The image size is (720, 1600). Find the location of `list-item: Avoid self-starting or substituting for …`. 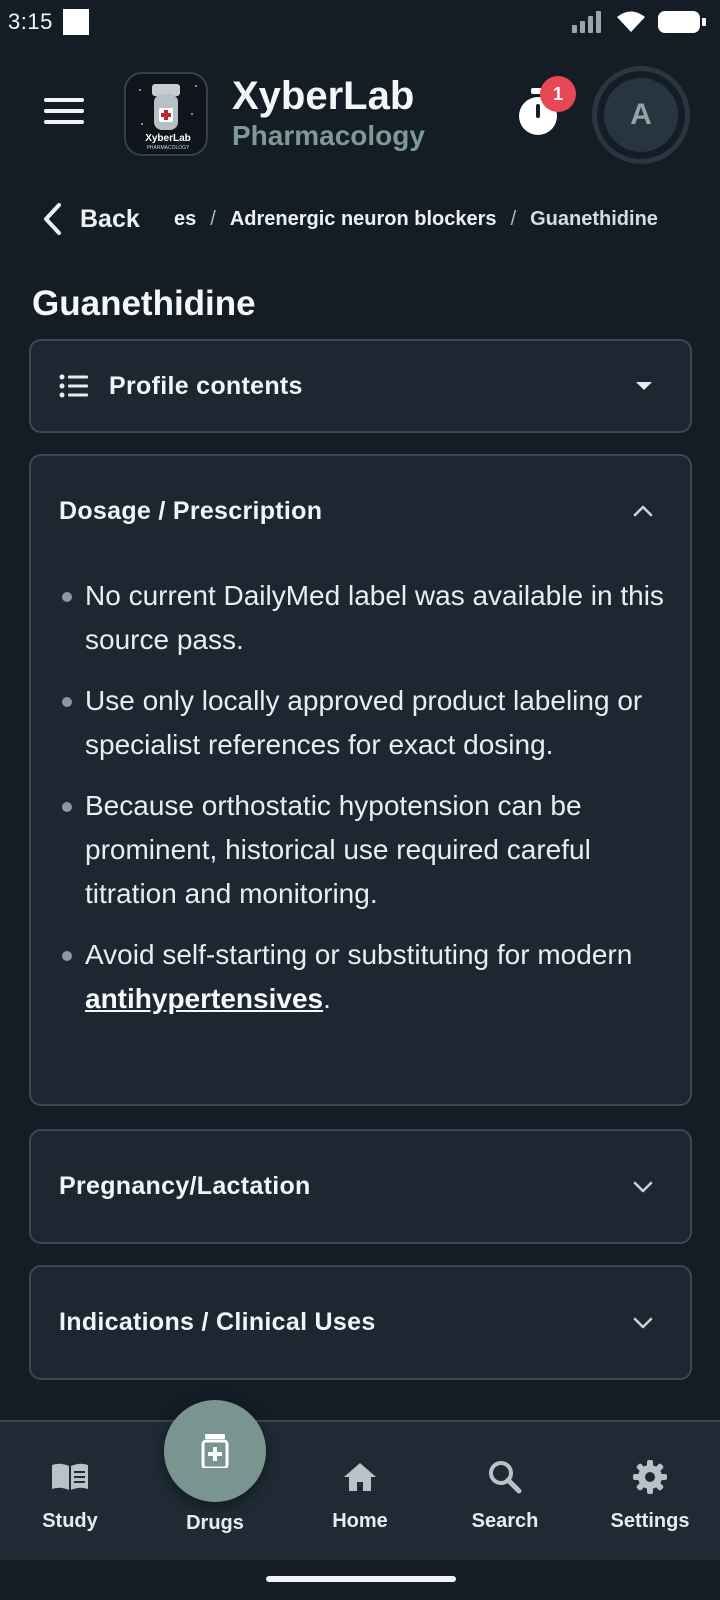

list-item: Avoid self-starting or substituting for … is located at coordinates (367, 977).